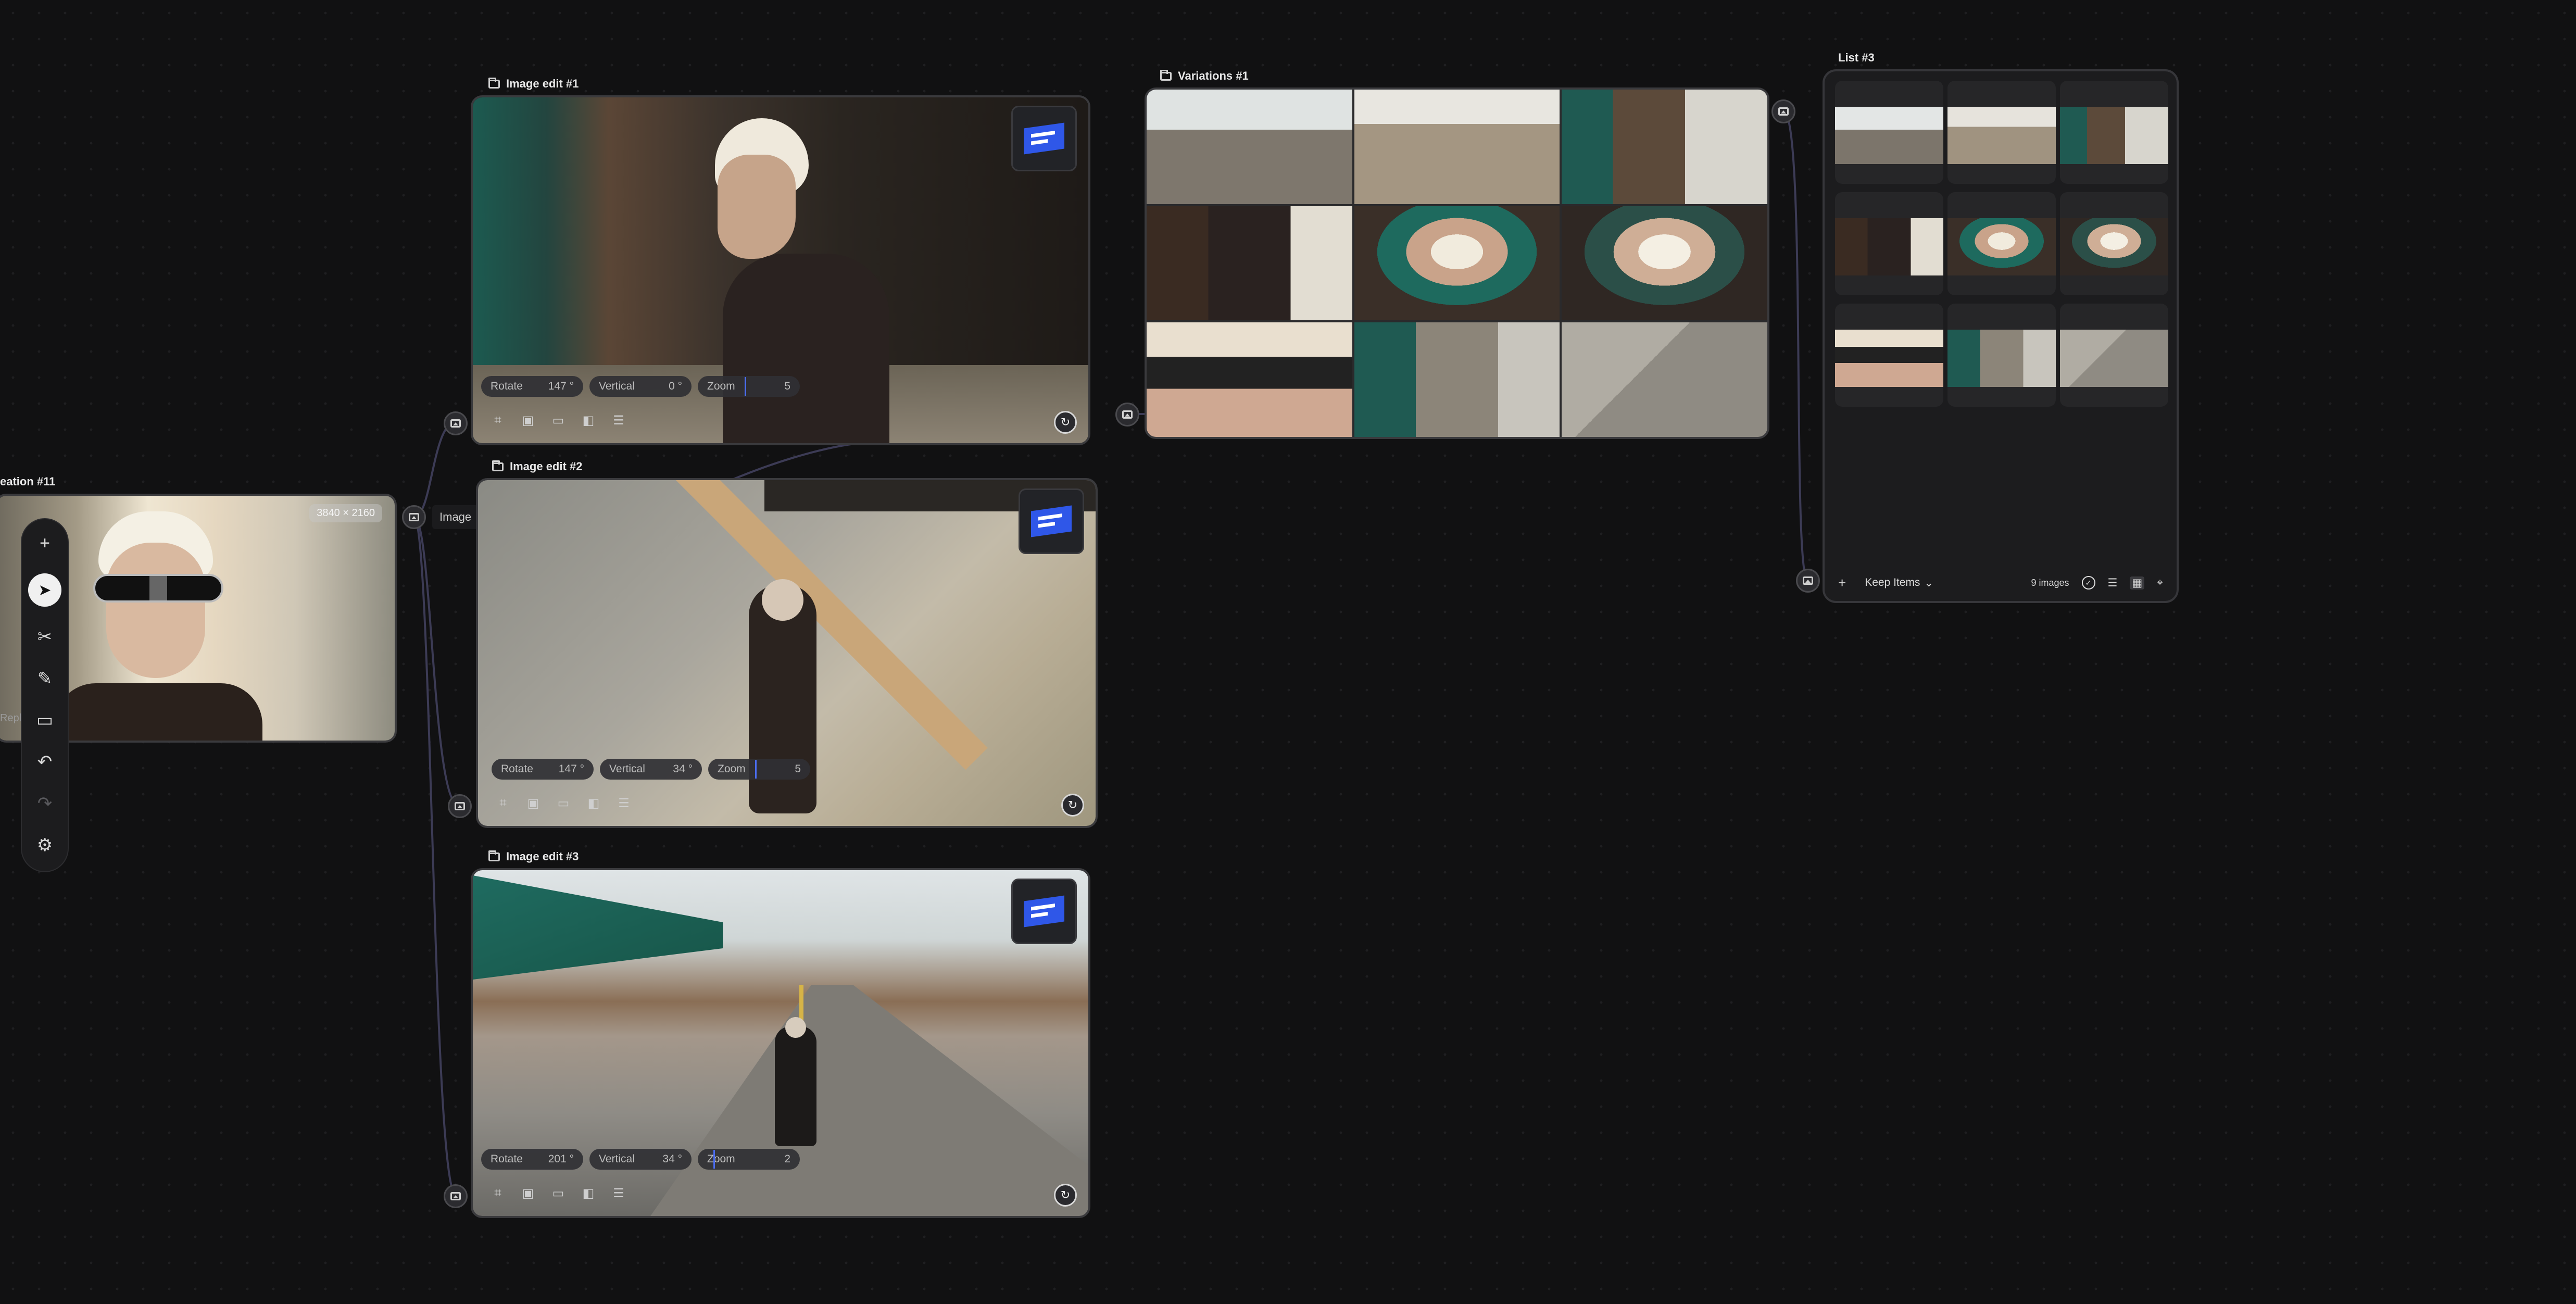 This screenshot has height=1304, width=2576. Describe the element at coordinates (44, 761) in the screenshot. I see `undo-icon: ↶` at that location.